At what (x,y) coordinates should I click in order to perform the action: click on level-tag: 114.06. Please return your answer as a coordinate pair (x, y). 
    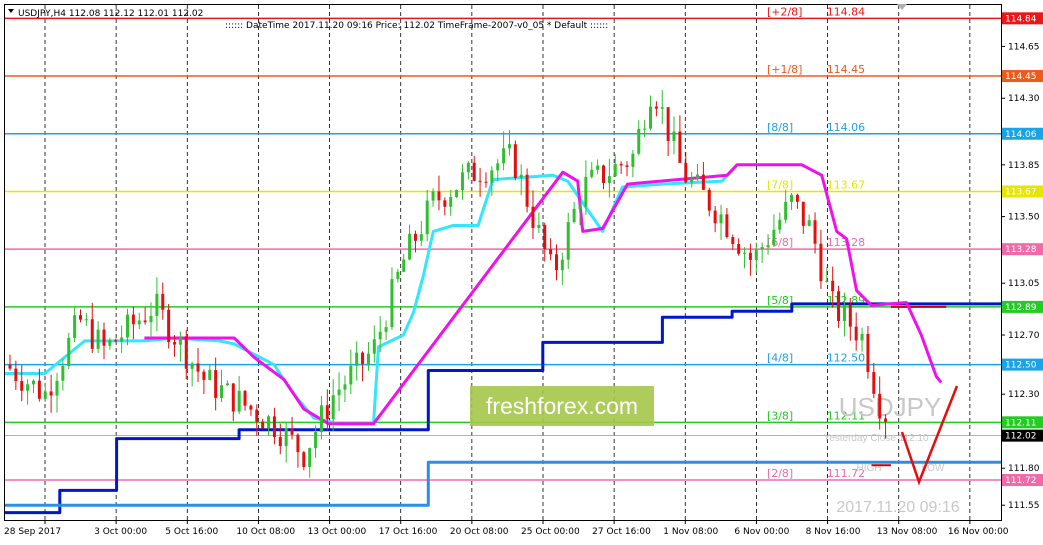
    Looking at the image, I should click on (1021, 135).